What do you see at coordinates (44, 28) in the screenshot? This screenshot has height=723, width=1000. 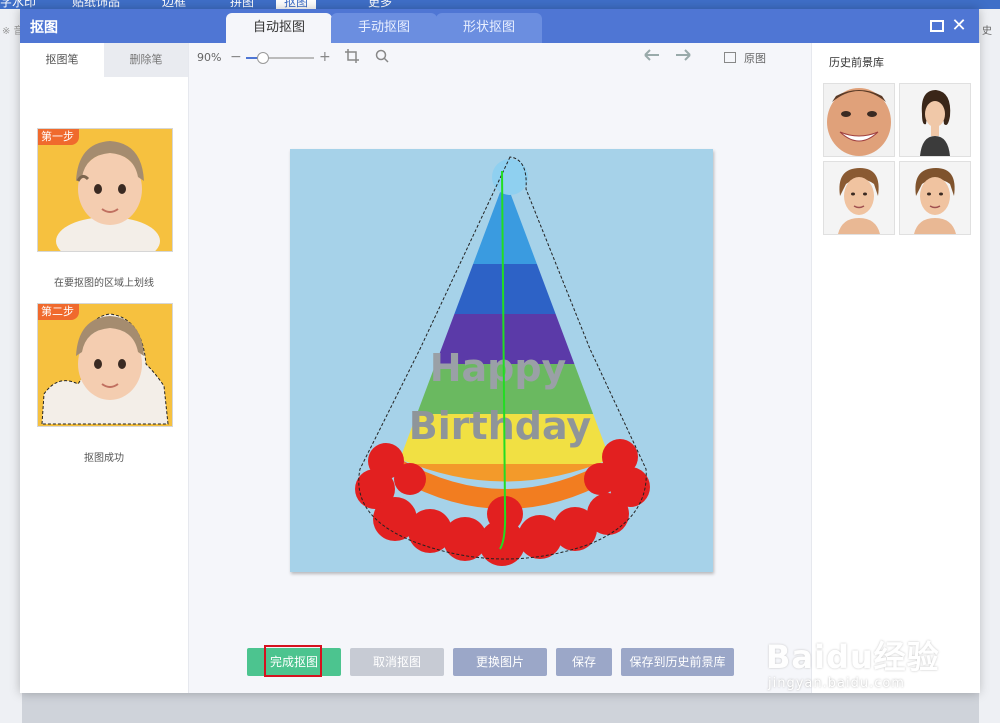 I see `dialog-title: 抠图` at bounding box center [44, 28].